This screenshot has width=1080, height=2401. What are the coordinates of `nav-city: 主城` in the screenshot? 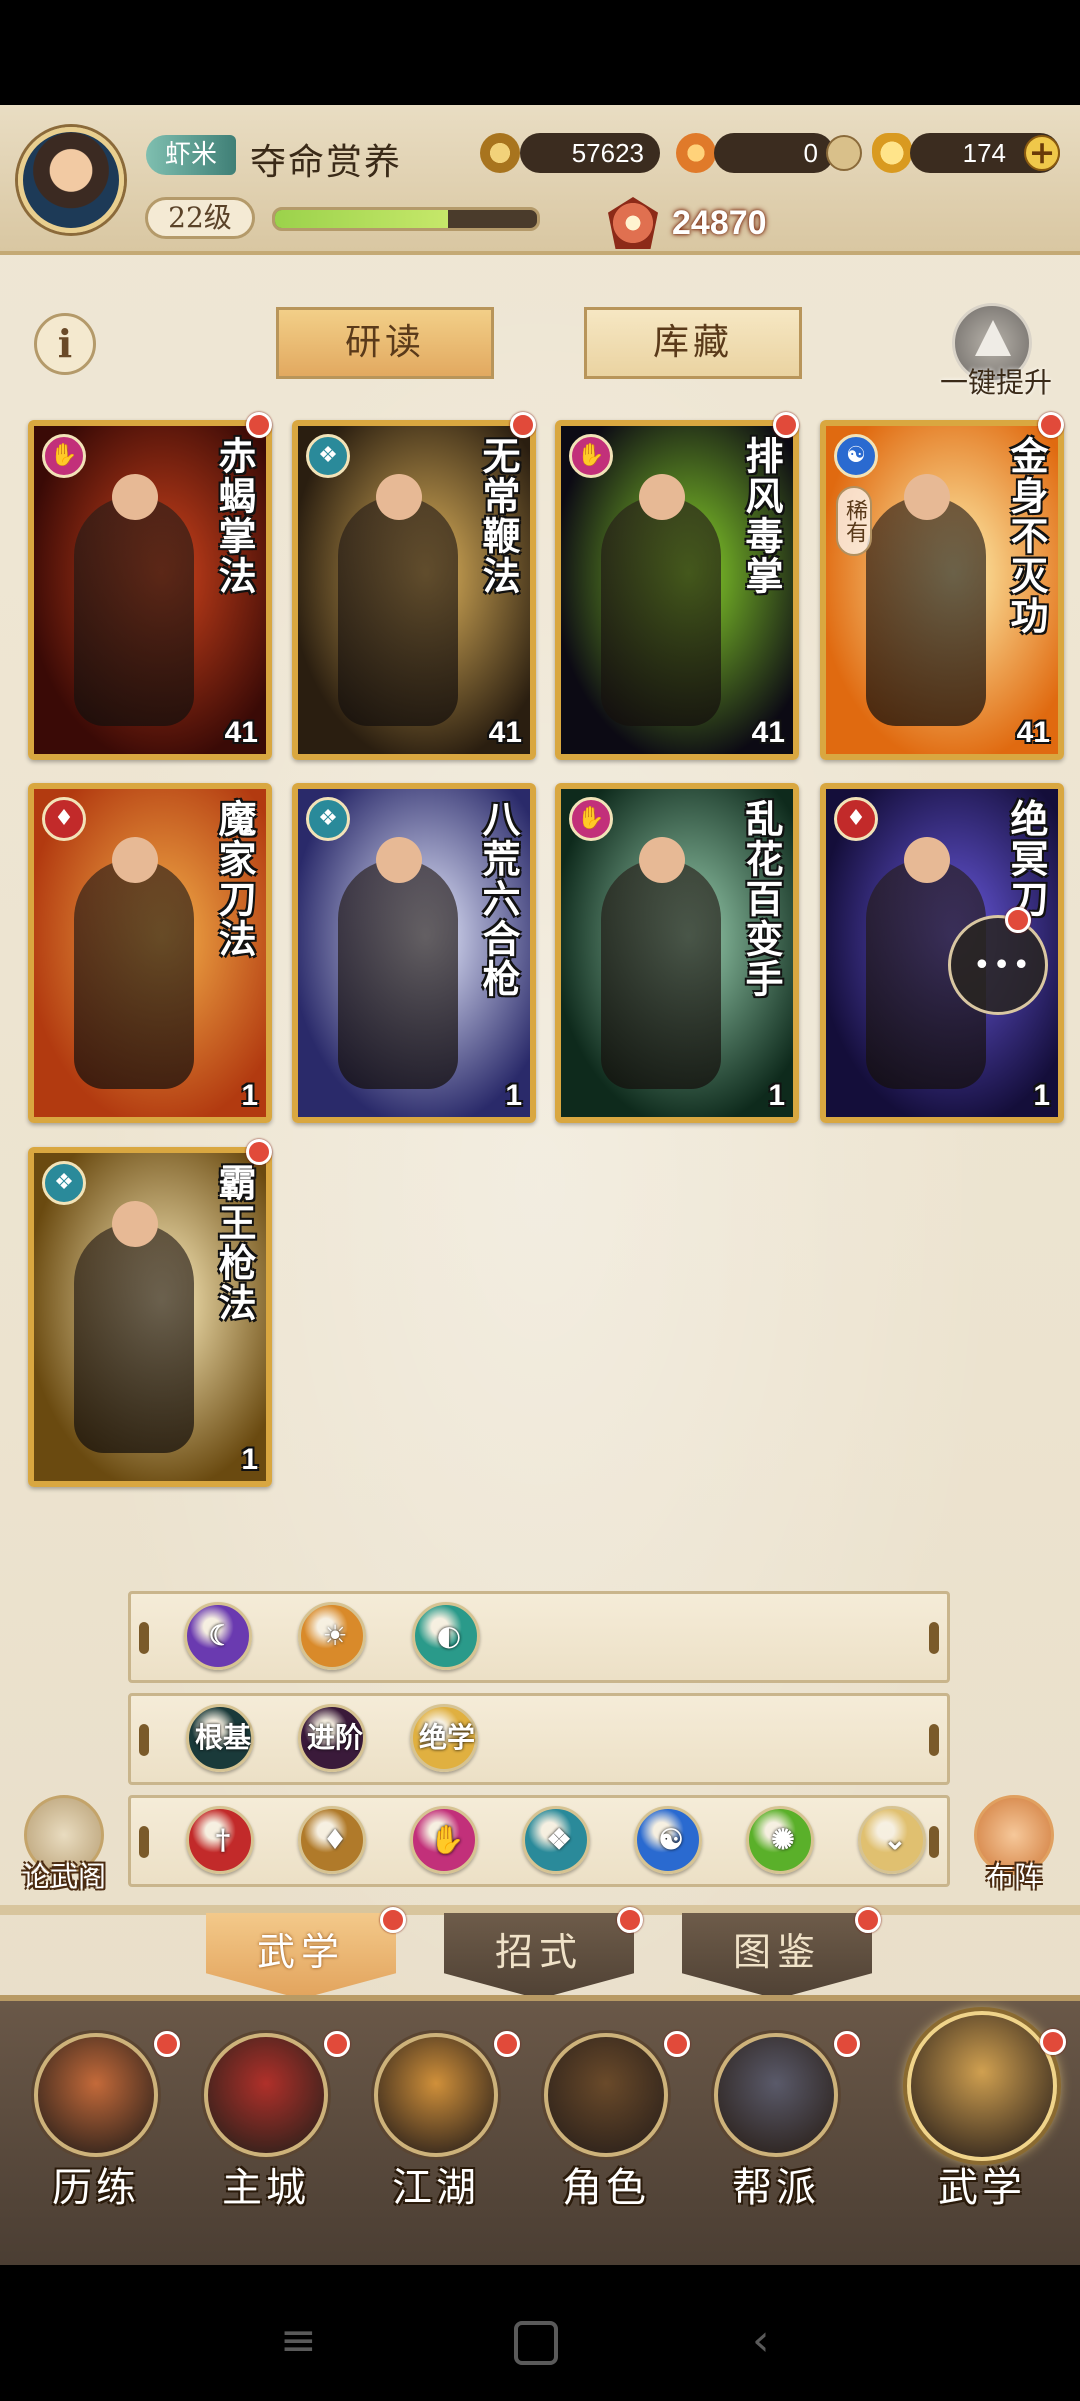 It's located at (266, 2133).